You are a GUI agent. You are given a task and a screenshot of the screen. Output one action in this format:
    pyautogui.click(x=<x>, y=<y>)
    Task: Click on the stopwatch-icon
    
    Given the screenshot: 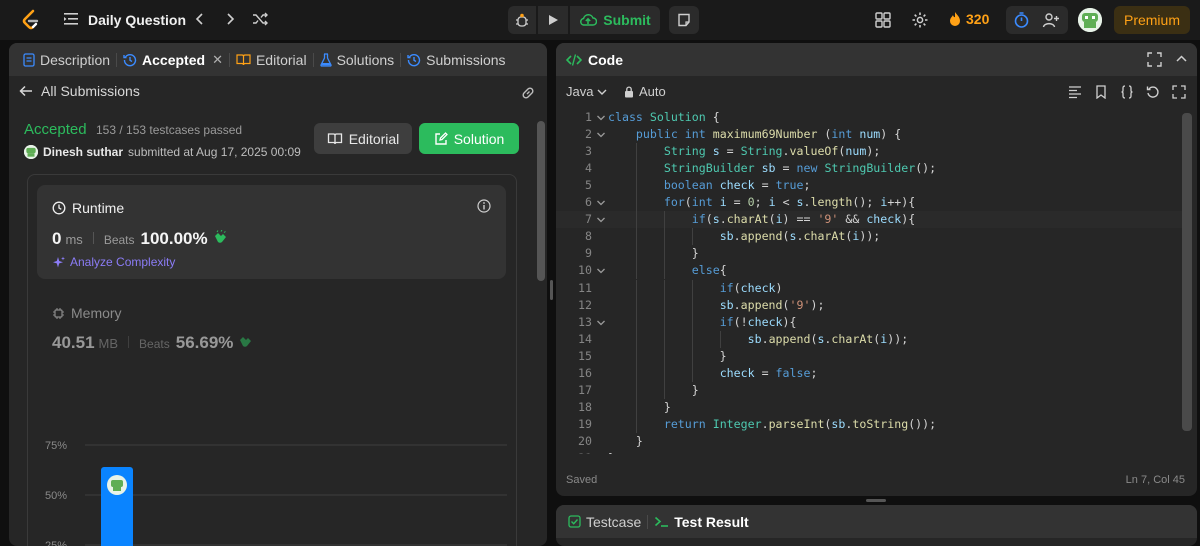 What is the action you would take?
    pyautogui.click(x=1021, y=20)
    